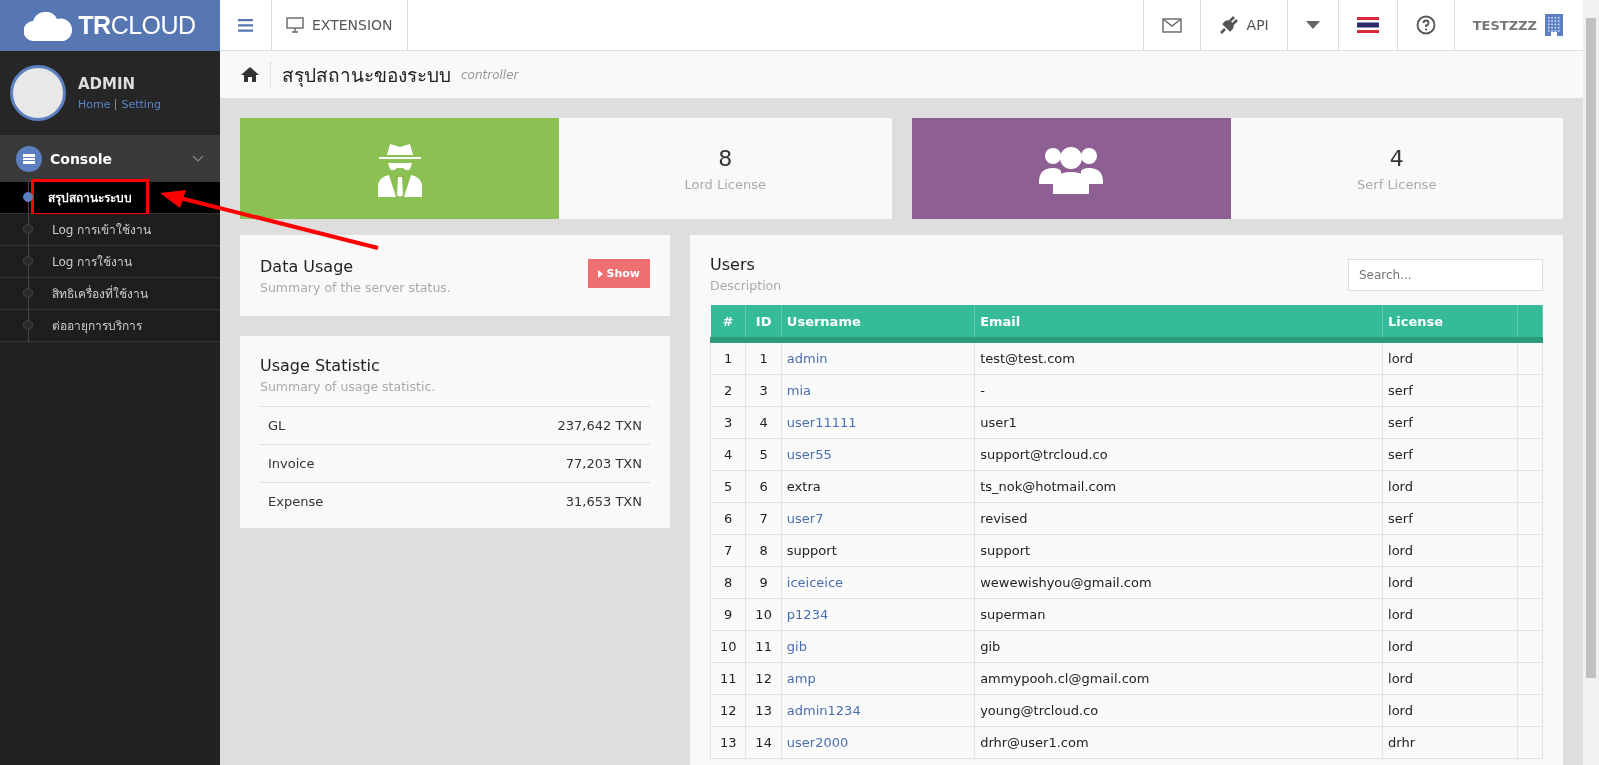 The height and width of the screenshot is (765, 1599). I want to click on table-cell: ammypooh.cl@gmail.com, so click(1178, 678).